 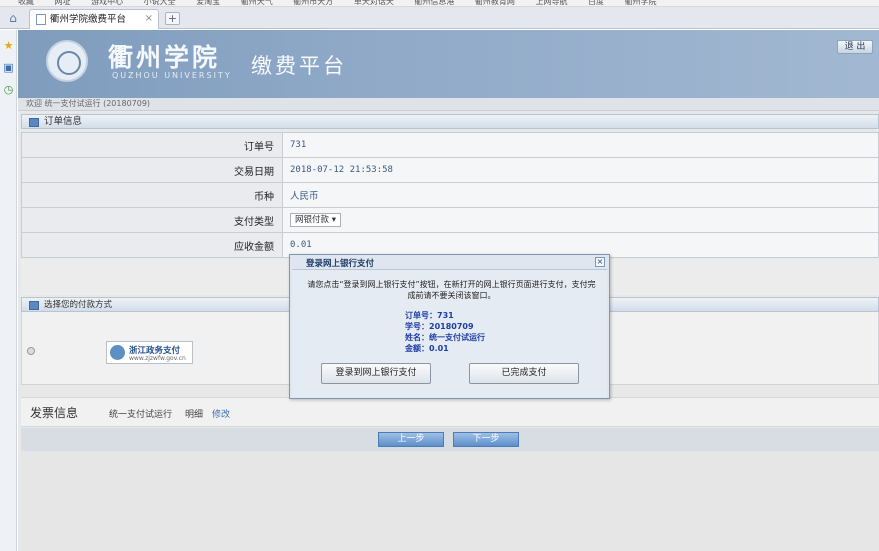 I want to click on payment-type-select: 网银付款 ▾, so click(x=315, y=220).